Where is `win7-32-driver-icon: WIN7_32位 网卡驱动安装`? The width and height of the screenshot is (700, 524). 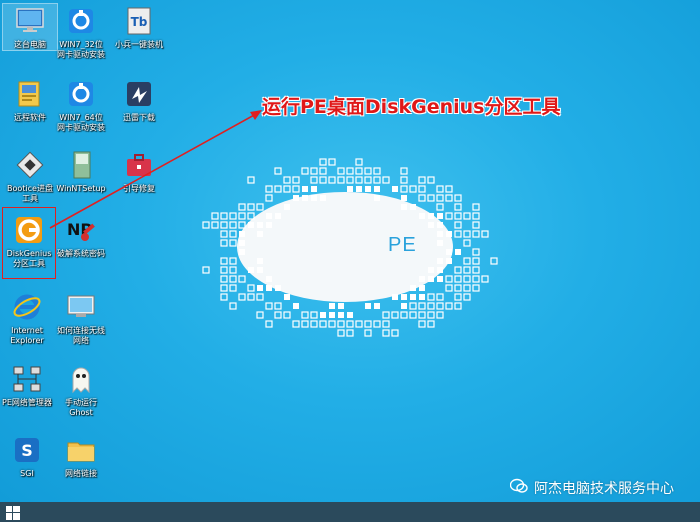 win7-32-driver-icon: WIN7_32位 网卡驱动安装 is located at coordinates (81, 32).